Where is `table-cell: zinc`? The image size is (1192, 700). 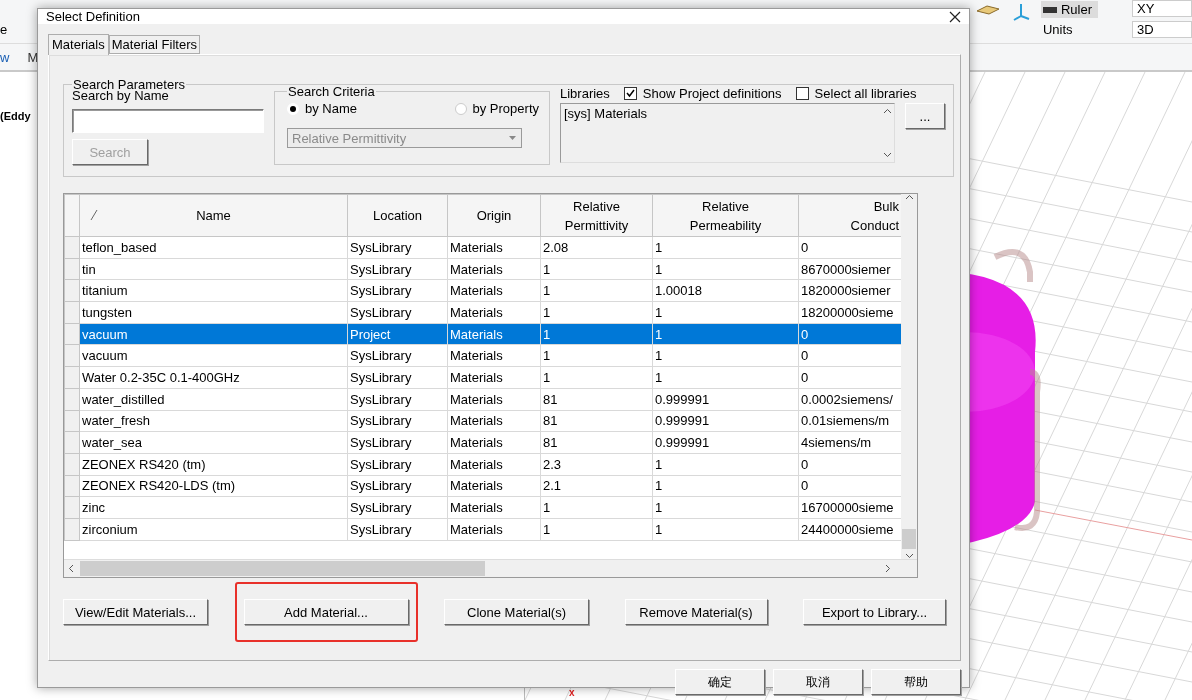
table-cell: zinc is located at coordinates (213, 507).